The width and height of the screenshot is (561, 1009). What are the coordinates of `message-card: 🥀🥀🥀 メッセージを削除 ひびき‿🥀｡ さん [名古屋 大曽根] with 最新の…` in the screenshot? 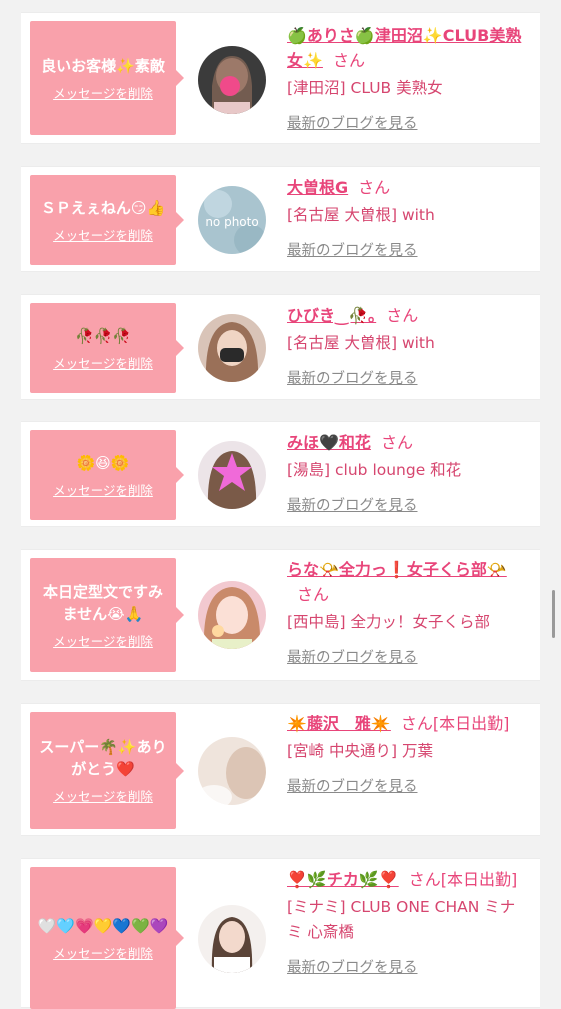 It's located at (280, 347).